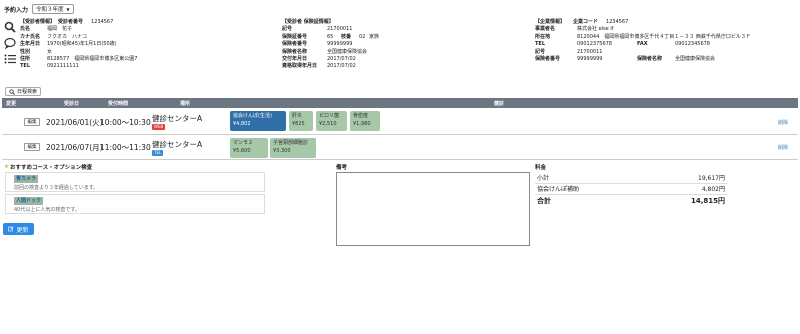 The height and width of the screenshot is (334, 800). What do you see at coordinates (631, 189) in the screenshot?
I see `fee-row: 協会けんぽ補助 4,802円` at bounding box center [631, 189].